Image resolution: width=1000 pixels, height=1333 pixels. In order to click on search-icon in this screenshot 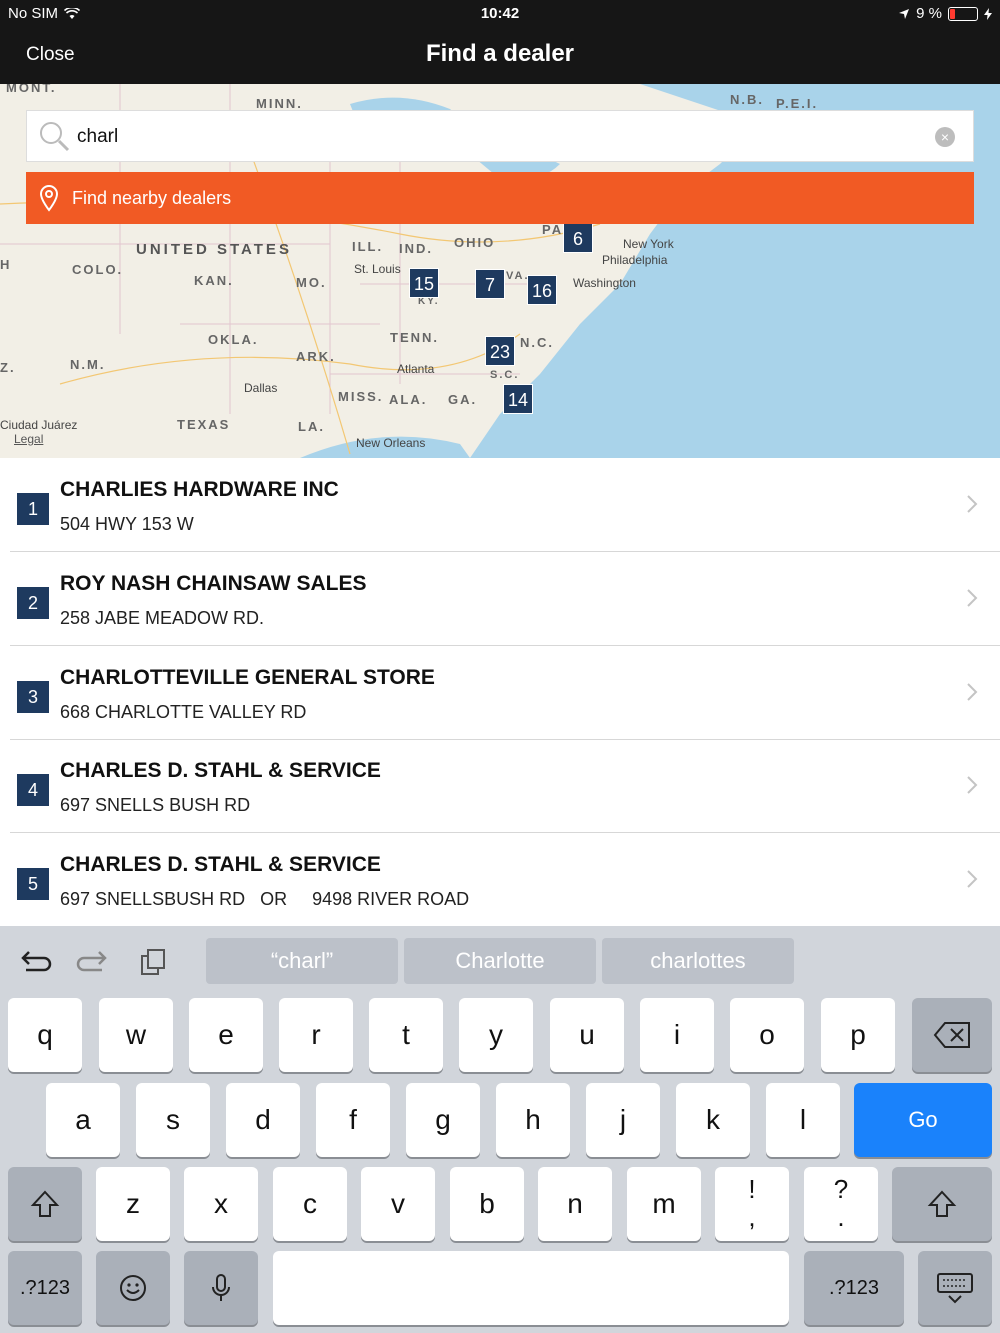, I will do `click(55, 137)`.